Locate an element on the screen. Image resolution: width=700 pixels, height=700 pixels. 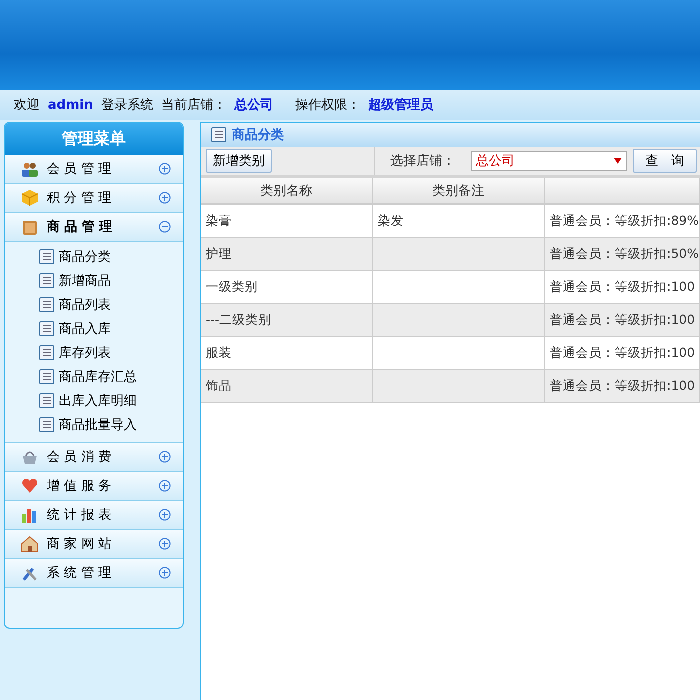
store-label: 当前店铺： is located at coordinates (193, 105).